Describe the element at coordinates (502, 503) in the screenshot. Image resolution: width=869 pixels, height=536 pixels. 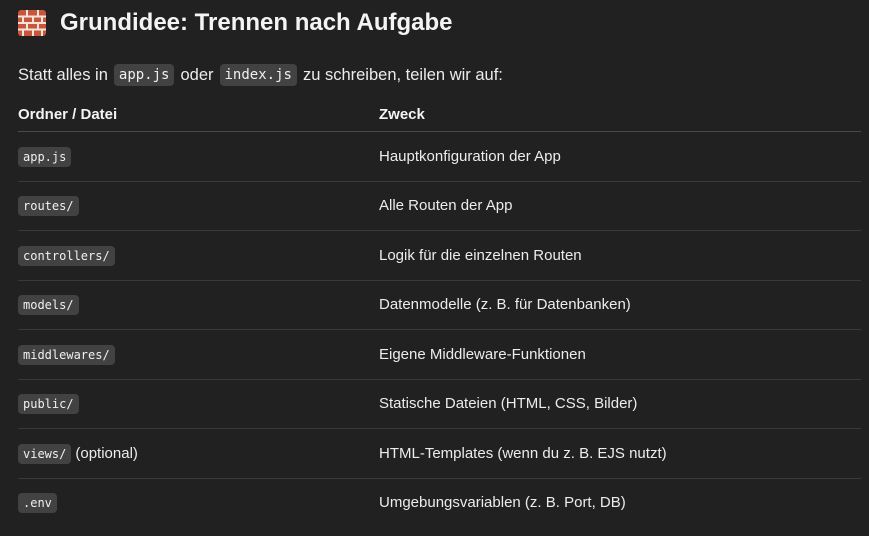
I see `purpose-cell: Umgebungsvariablen (z. B. Port, DB)` at that location.